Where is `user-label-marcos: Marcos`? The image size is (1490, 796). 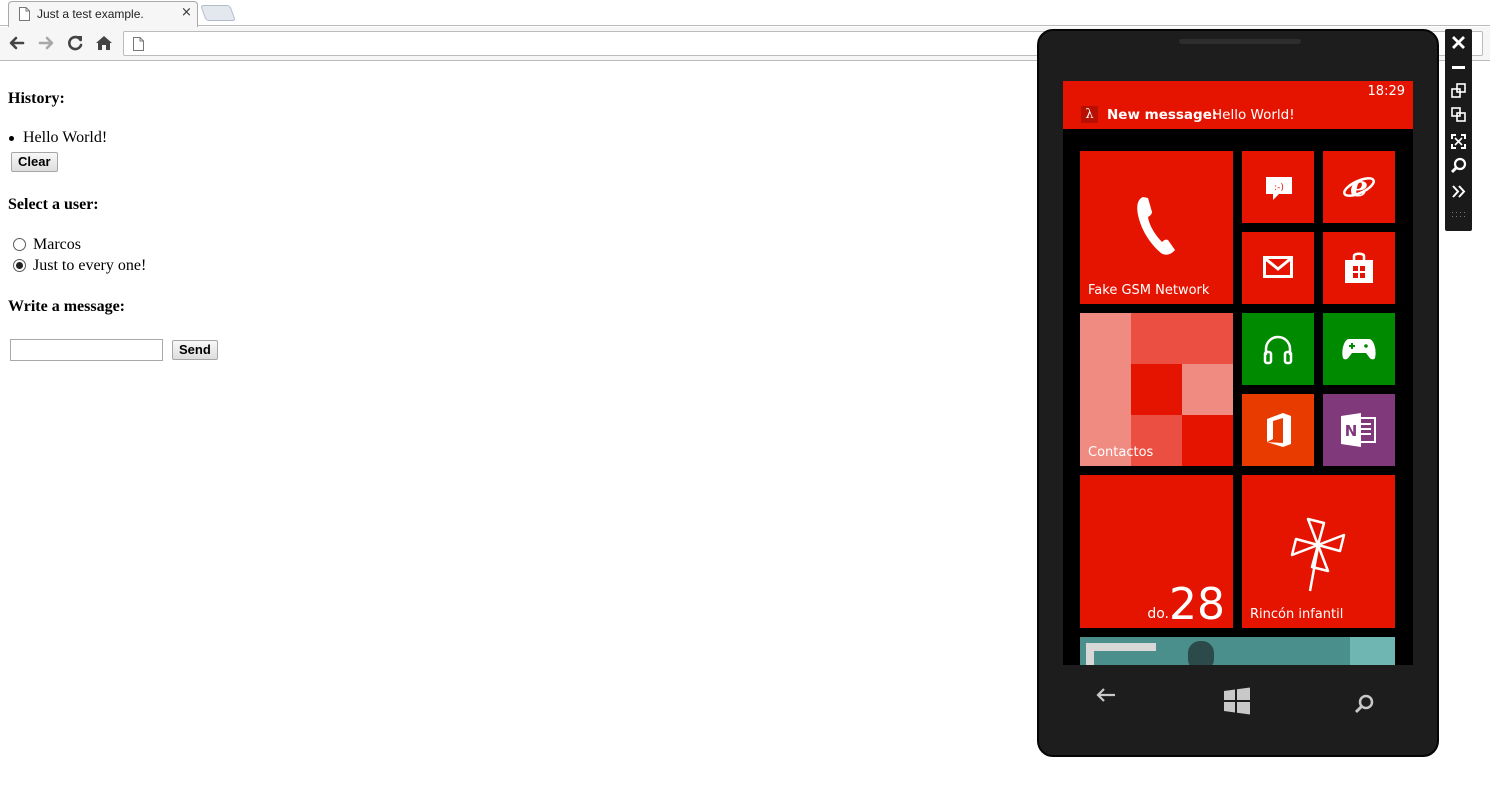 user-label-marcos: Marcos is located at coordinates (57, 244).